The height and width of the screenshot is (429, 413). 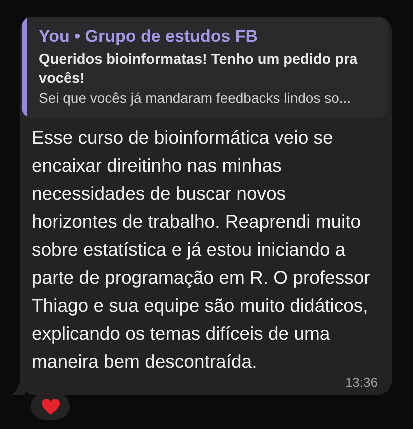 What do you see at coordinates (149, 37) in the screenshot?
I see `quote-author: You • Grupo de estudos FB` at bounding box center [149, 37].